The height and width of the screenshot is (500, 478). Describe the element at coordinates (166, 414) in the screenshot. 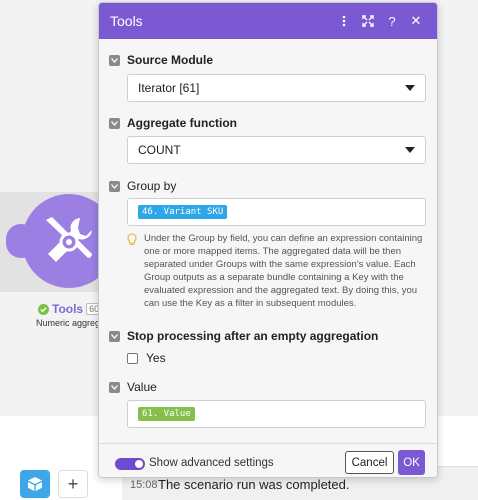

I see `value-token: 61. Value` at that location.